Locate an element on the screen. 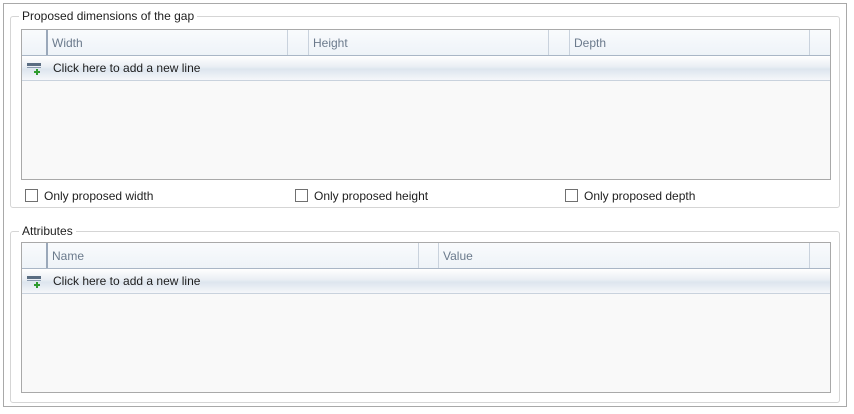  grid-header: Width Height Depth is located at coordinates (426, 43).